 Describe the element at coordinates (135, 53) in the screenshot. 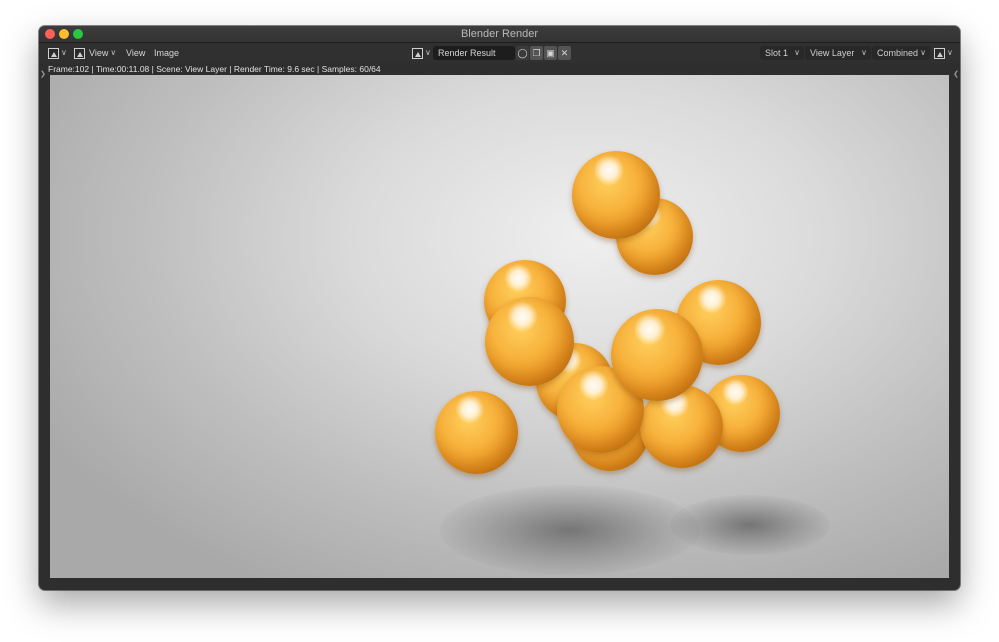

I see `menu-view: View` at that location.